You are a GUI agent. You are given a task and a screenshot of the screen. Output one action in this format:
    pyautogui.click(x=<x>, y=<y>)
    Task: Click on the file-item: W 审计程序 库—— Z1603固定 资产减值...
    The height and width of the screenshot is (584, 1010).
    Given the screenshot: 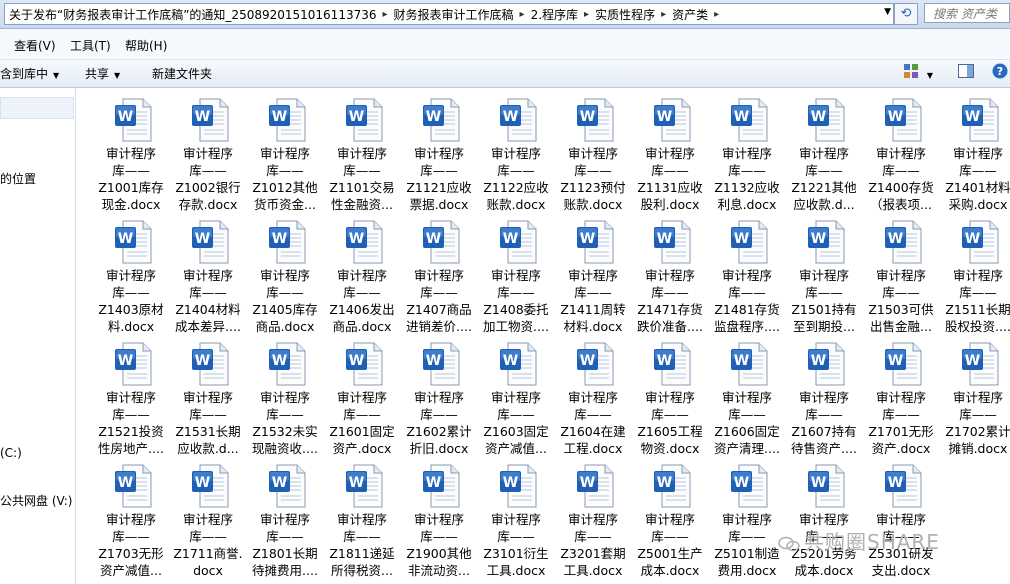 What is the action you would take?
    pyautogui.click(x=516, y=394)
    